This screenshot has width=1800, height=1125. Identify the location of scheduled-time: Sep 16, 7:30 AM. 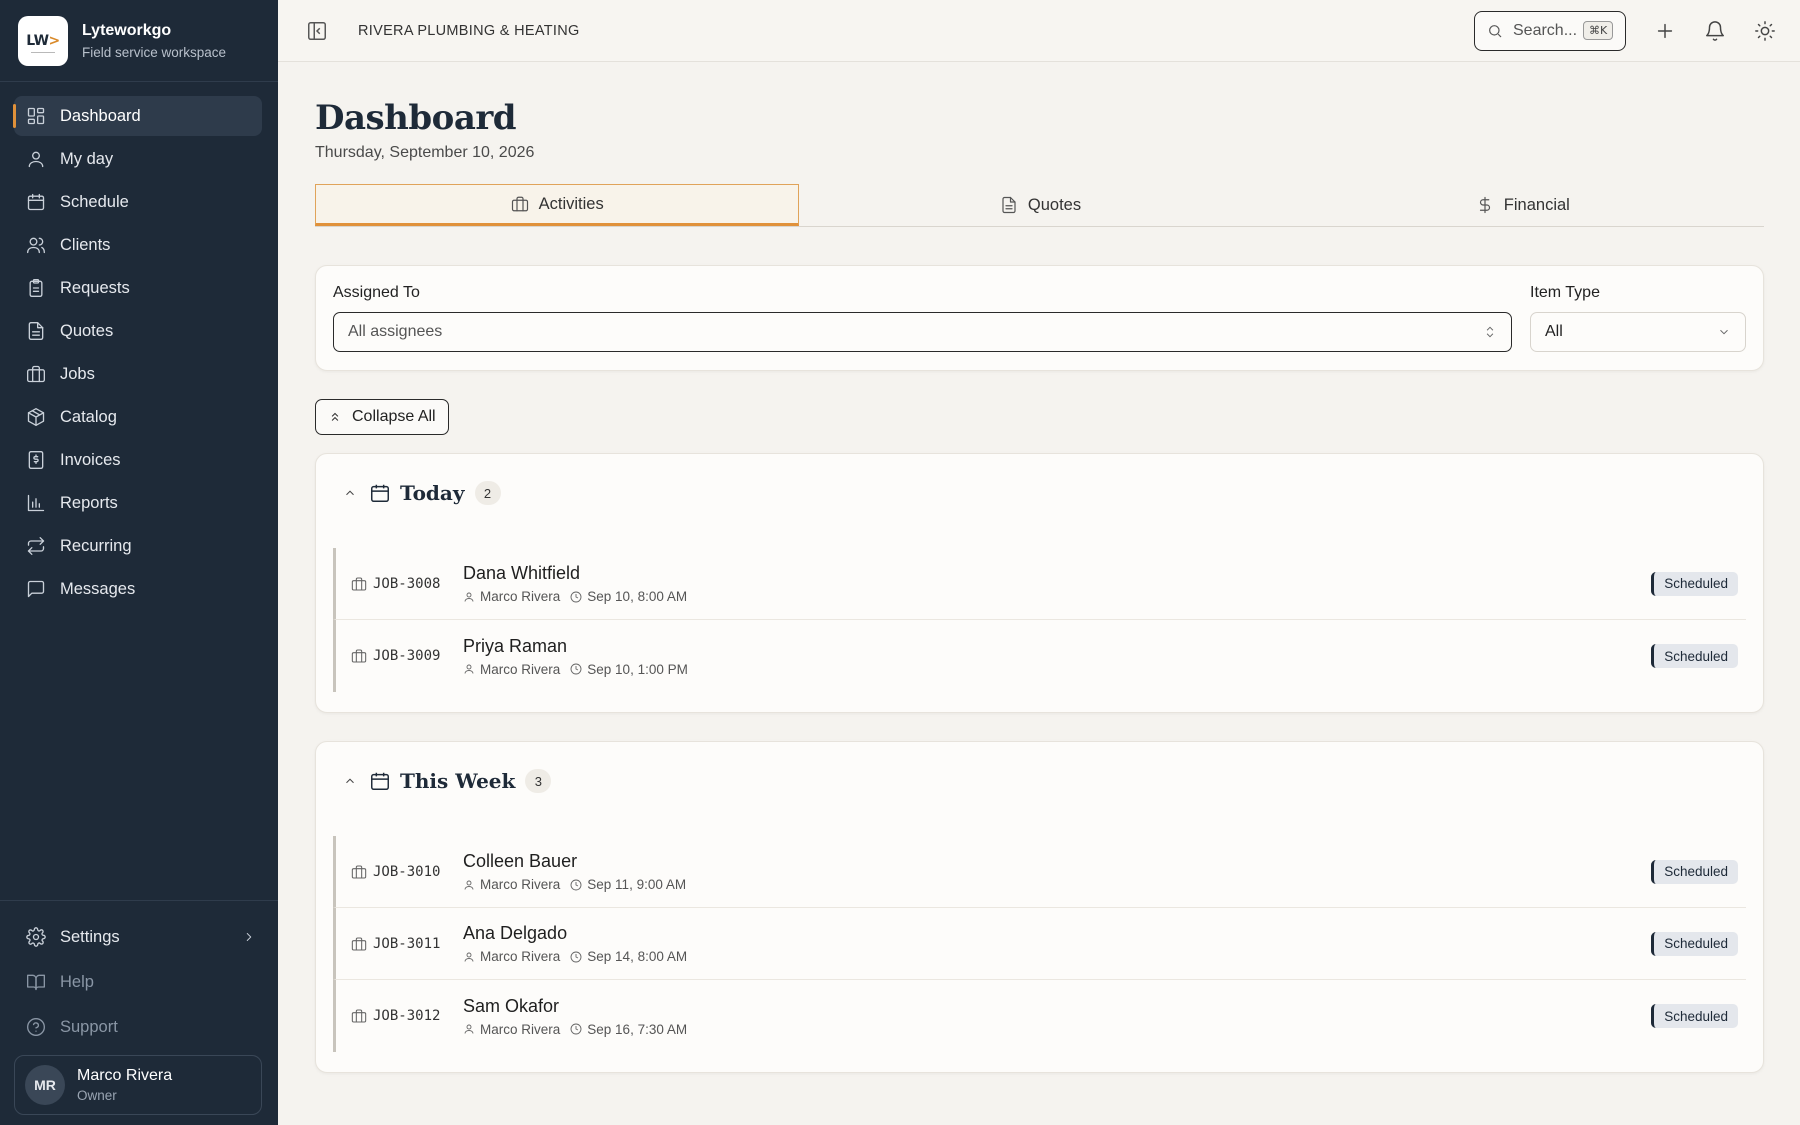
(637, 1029).